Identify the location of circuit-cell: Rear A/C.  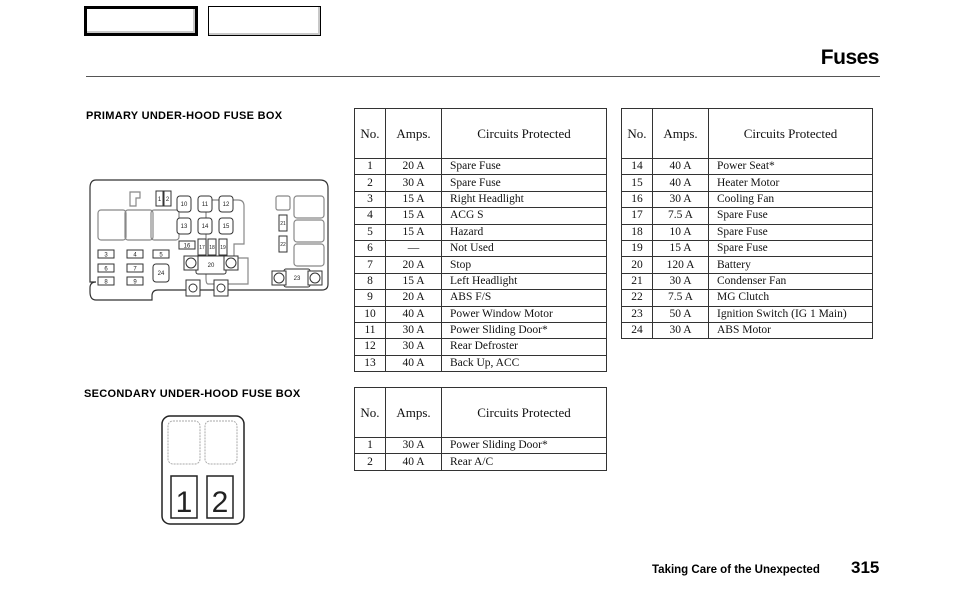
(524, 462).